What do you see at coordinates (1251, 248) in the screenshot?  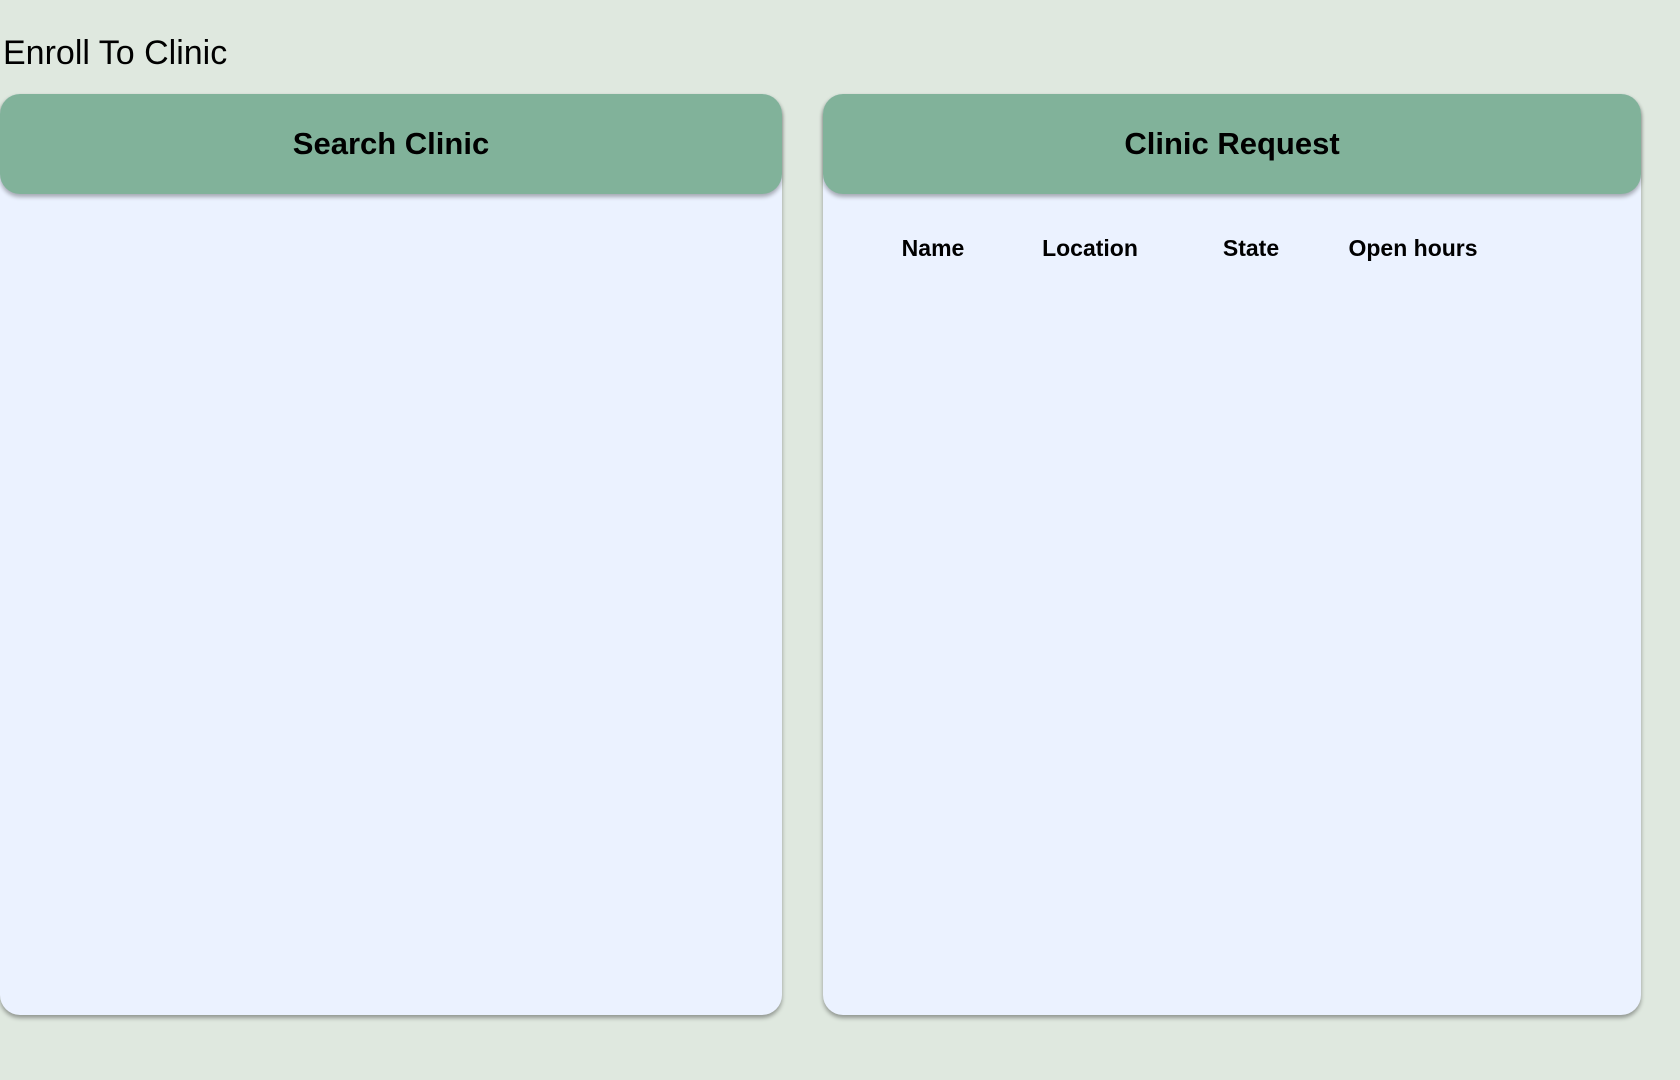 I see `column-header-state: State` at bounding box center [1251, 248].